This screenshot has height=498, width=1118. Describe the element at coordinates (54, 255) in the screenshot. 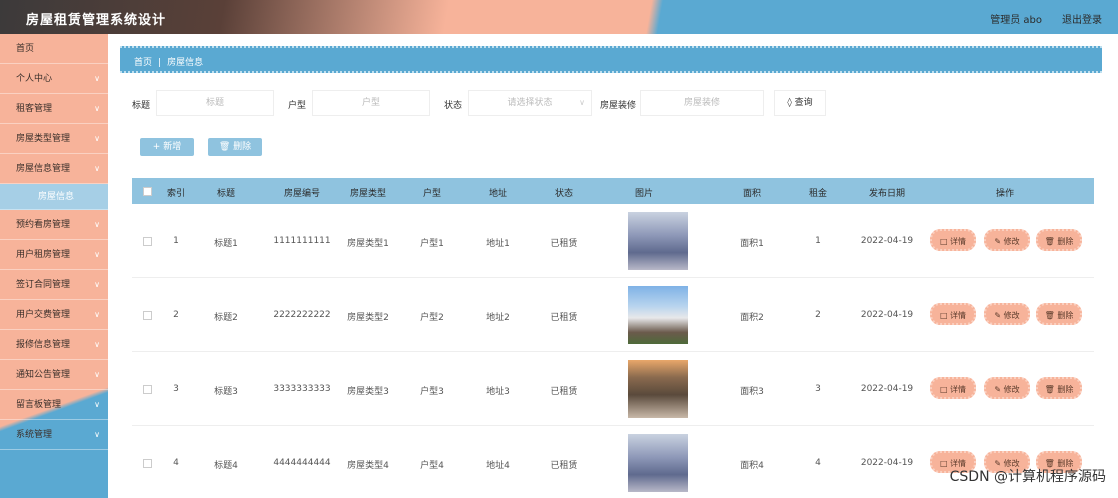

I see `sidebar-item-rent: 用户租房管理 ∨` at that location.